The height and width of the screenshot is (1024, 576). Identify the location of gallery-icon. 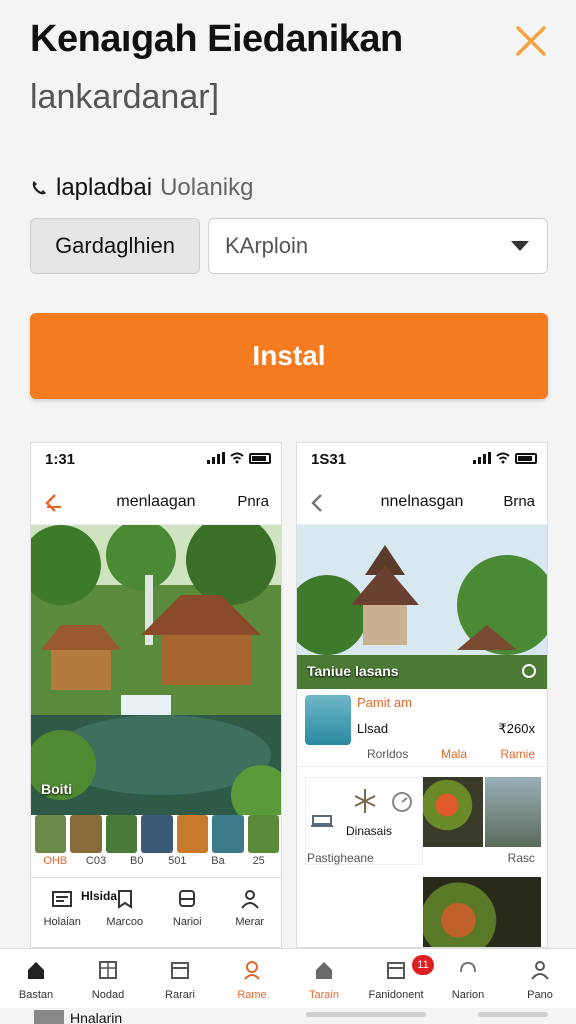
(108, 970).